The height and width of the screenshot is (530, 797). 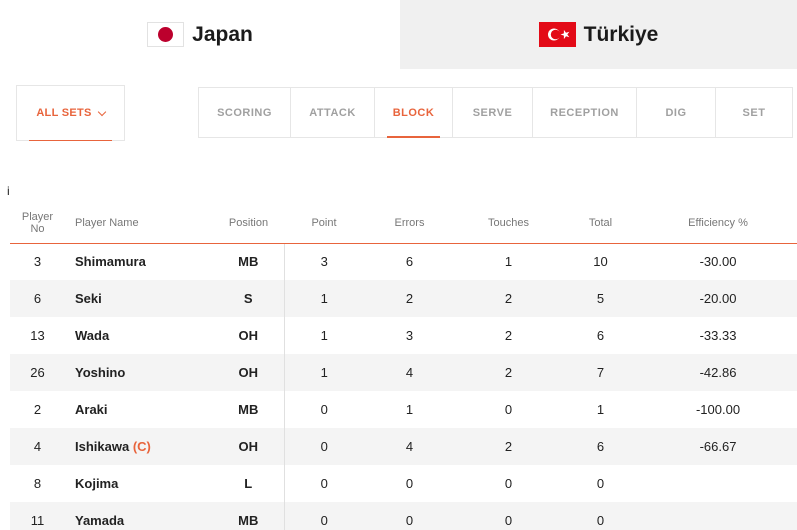 I want to click on tab-reception: RECEPTION, so click(x=585, y=112).